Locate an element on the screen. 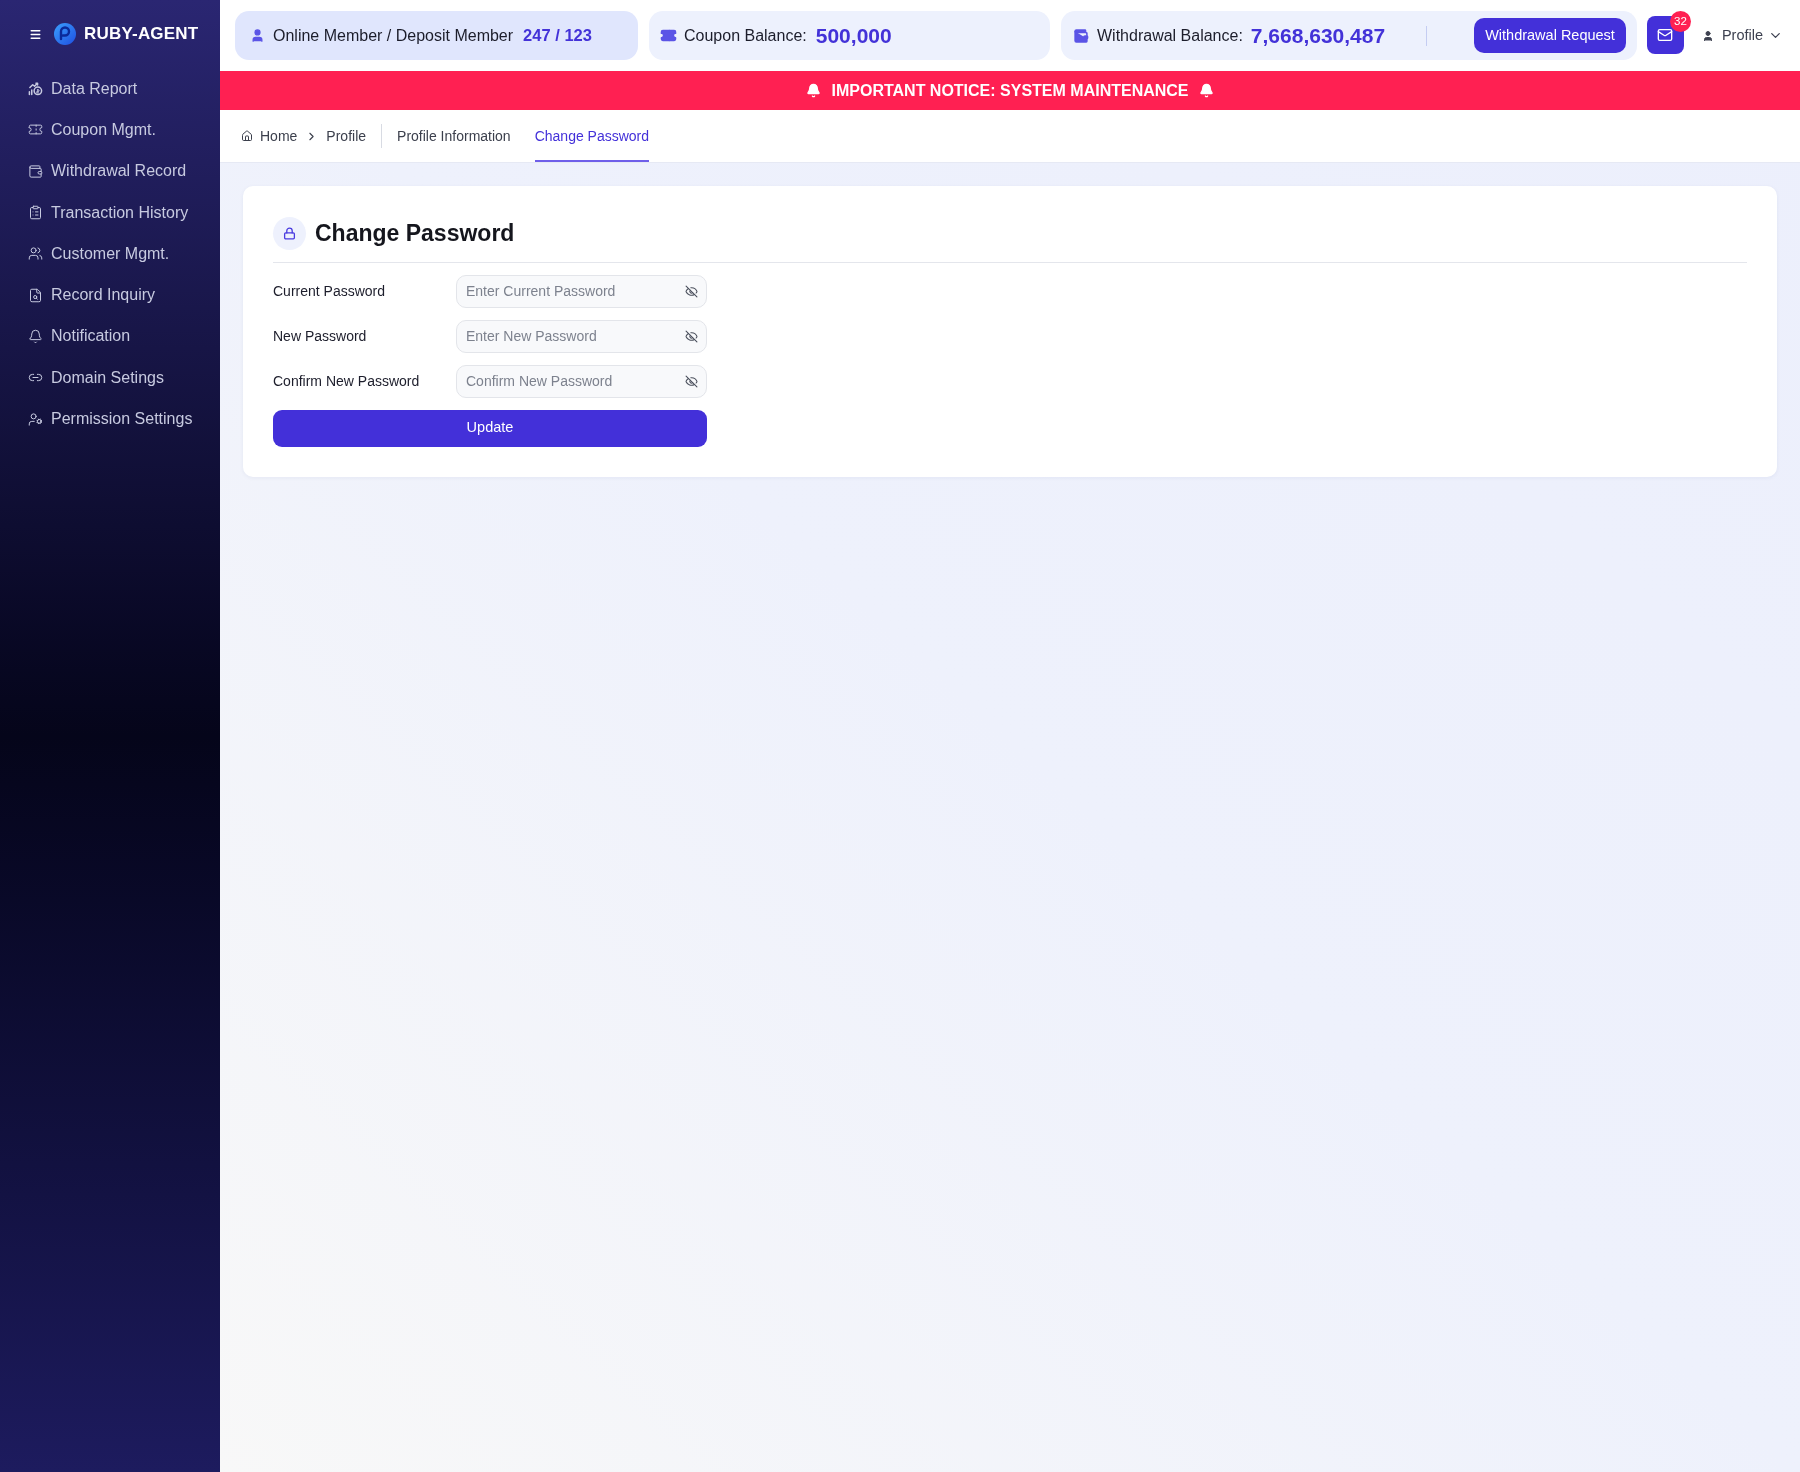  stat-label: Coupon Balance: is located at coordinates (745, 35).